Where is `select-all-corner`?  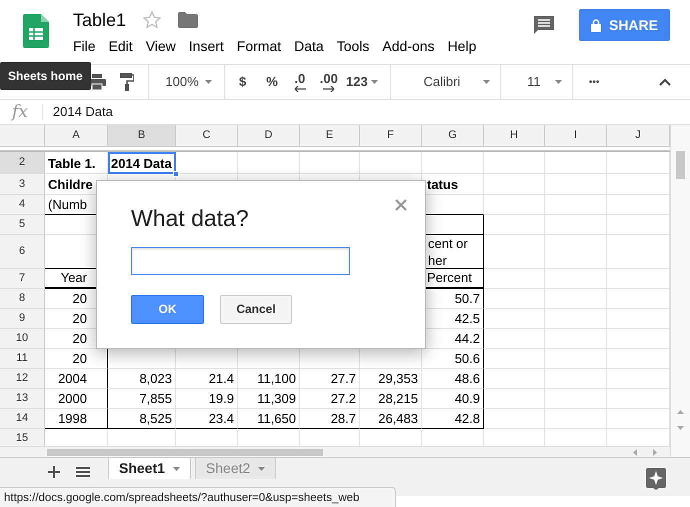
select-all-corner is located at coordinates (22, 136).